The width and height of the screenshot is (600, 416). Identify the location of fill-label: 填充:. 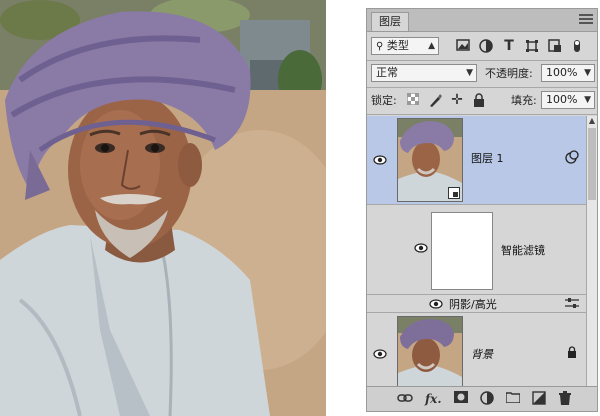
(524, 100).